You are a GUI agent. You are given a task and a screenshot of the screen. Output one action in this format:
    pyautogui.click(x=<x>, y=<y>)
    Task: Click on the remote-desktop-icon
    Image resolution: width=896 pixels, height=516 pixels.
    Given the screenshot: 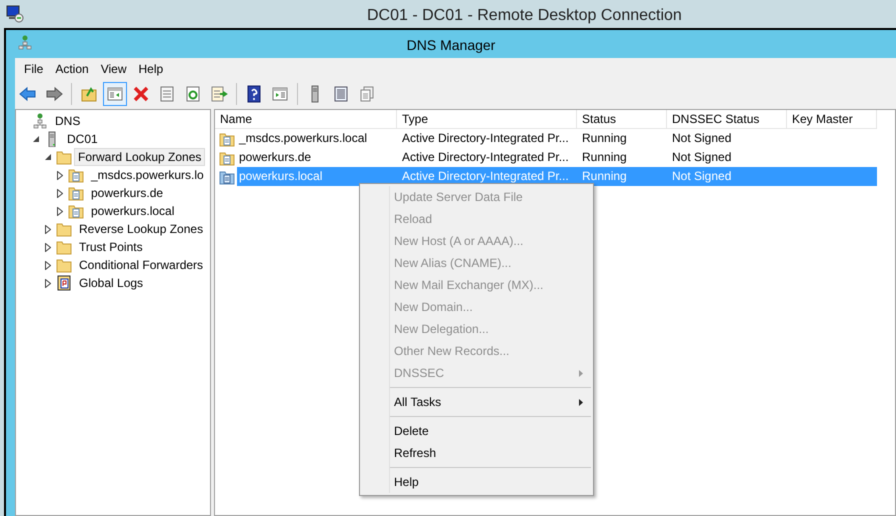 What is the action you would take?
    pyautogui.click(x=15, y=14)
    